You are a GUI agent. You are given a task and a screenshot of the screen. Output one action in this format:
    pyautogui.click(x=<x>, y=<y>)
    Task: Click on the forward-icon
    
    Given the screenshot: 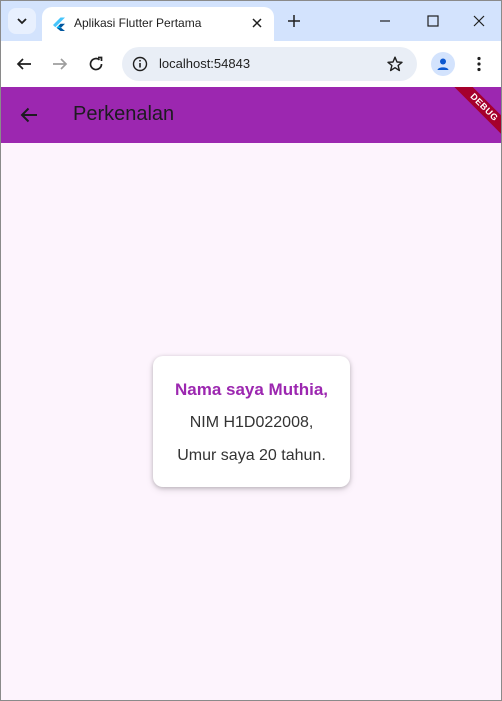 What is the action you would take?
    pyautogui.click(x=60, y=64)
    